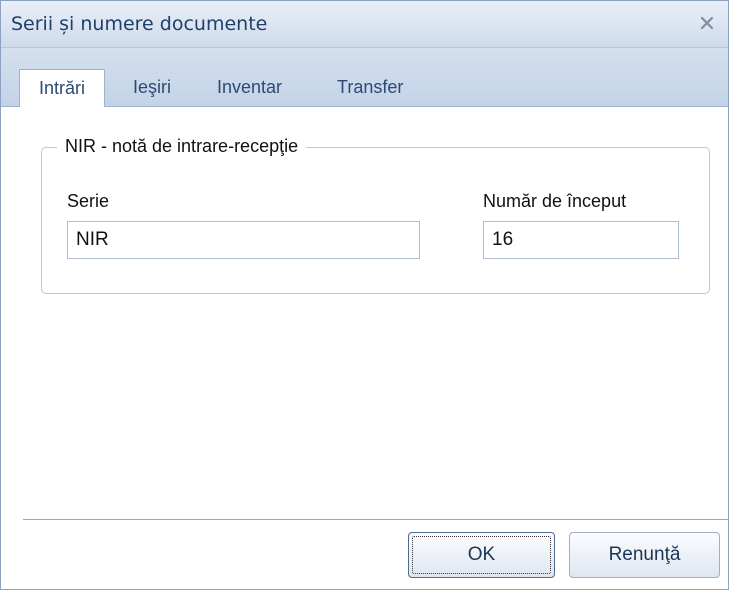 The image size is (729, 590). What do you see at coordinates (182, 146) in the screenshot?
I see `groupbox-legend: NIR - notă de intrare-recepţie` at bounding box center [182, 146].